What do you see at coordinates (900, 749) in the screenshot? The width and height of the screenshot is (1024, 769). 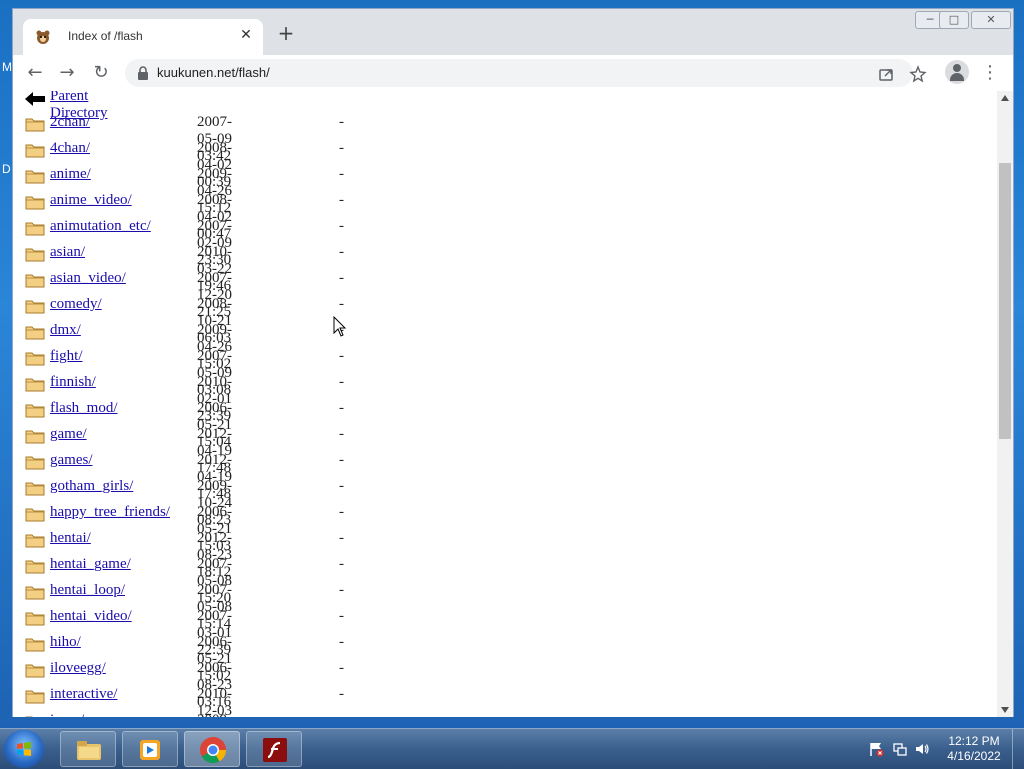 I see `network-icon` at bounding box center [900, 749].